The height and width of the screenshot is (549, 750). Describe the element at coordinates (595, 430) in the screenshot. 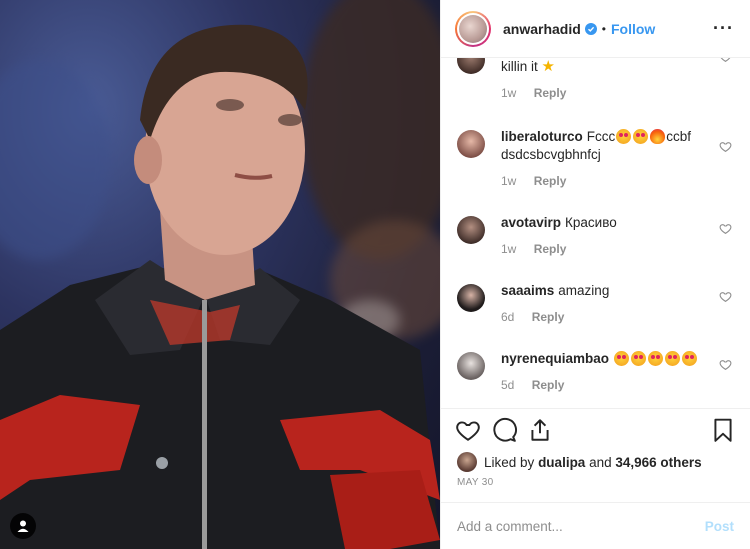

I see `action-icons-row` at that location.